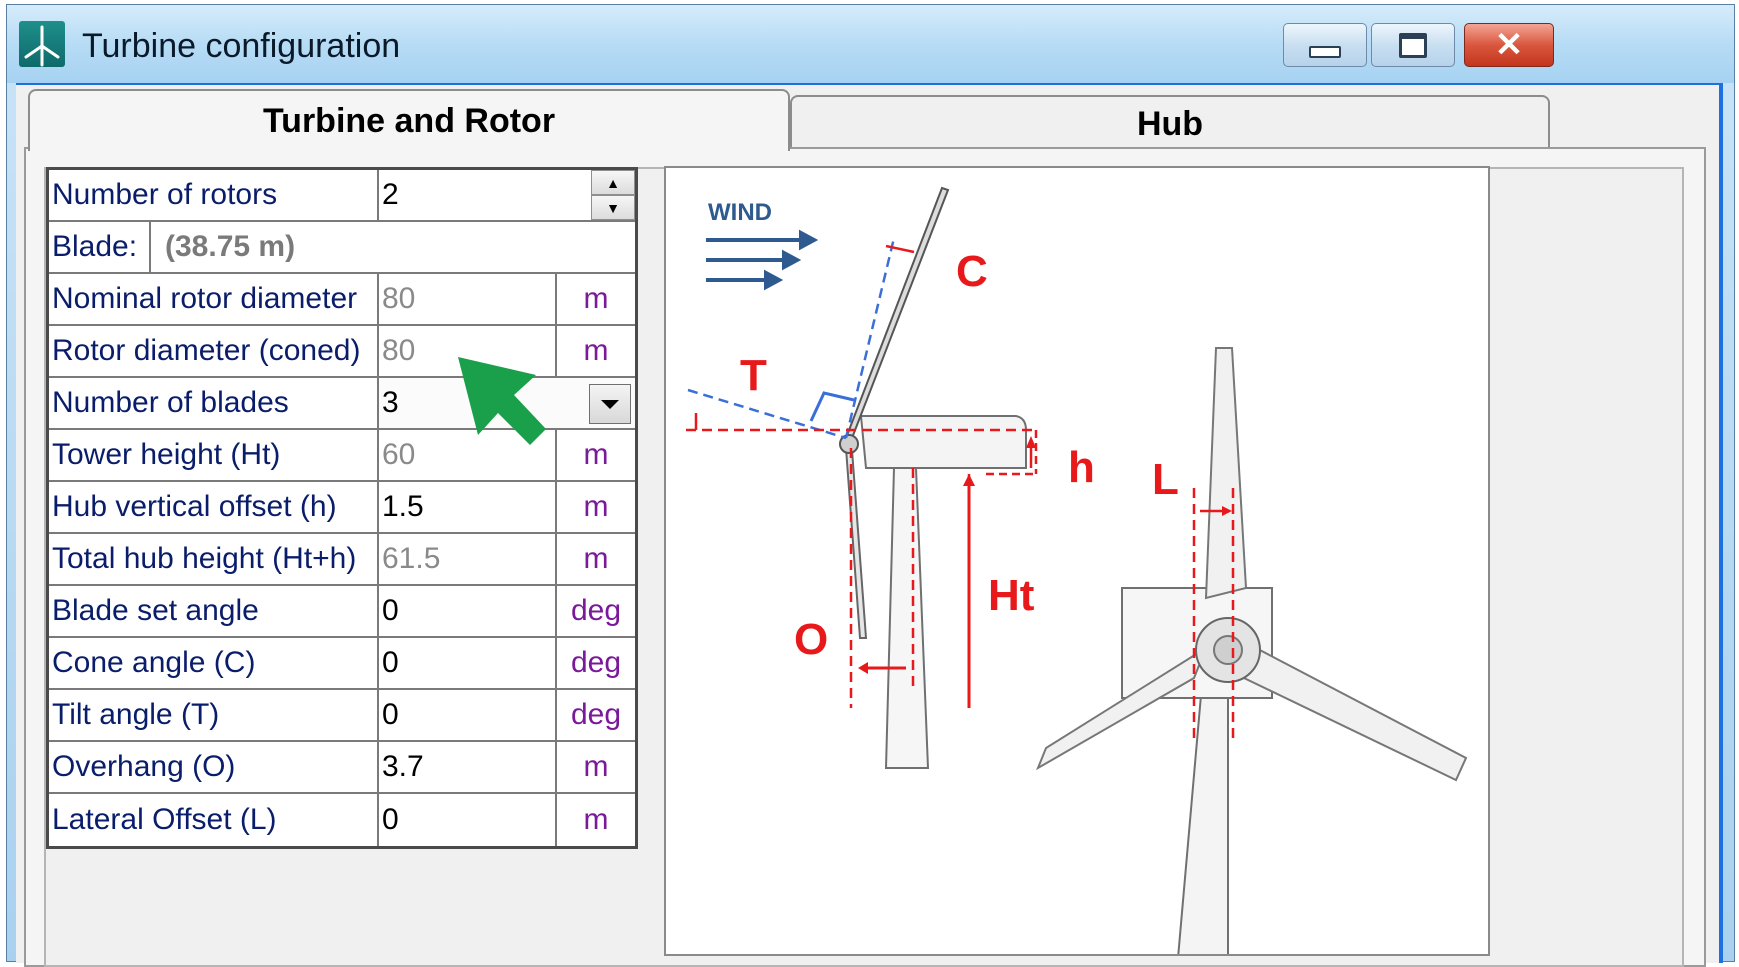 Image resolution: width=1739 pixels, height=967 pixels. Describe the element at coordinates (596, 350) in the screenshot. I see `rotor-diameter-coned-unit: m` at that location.